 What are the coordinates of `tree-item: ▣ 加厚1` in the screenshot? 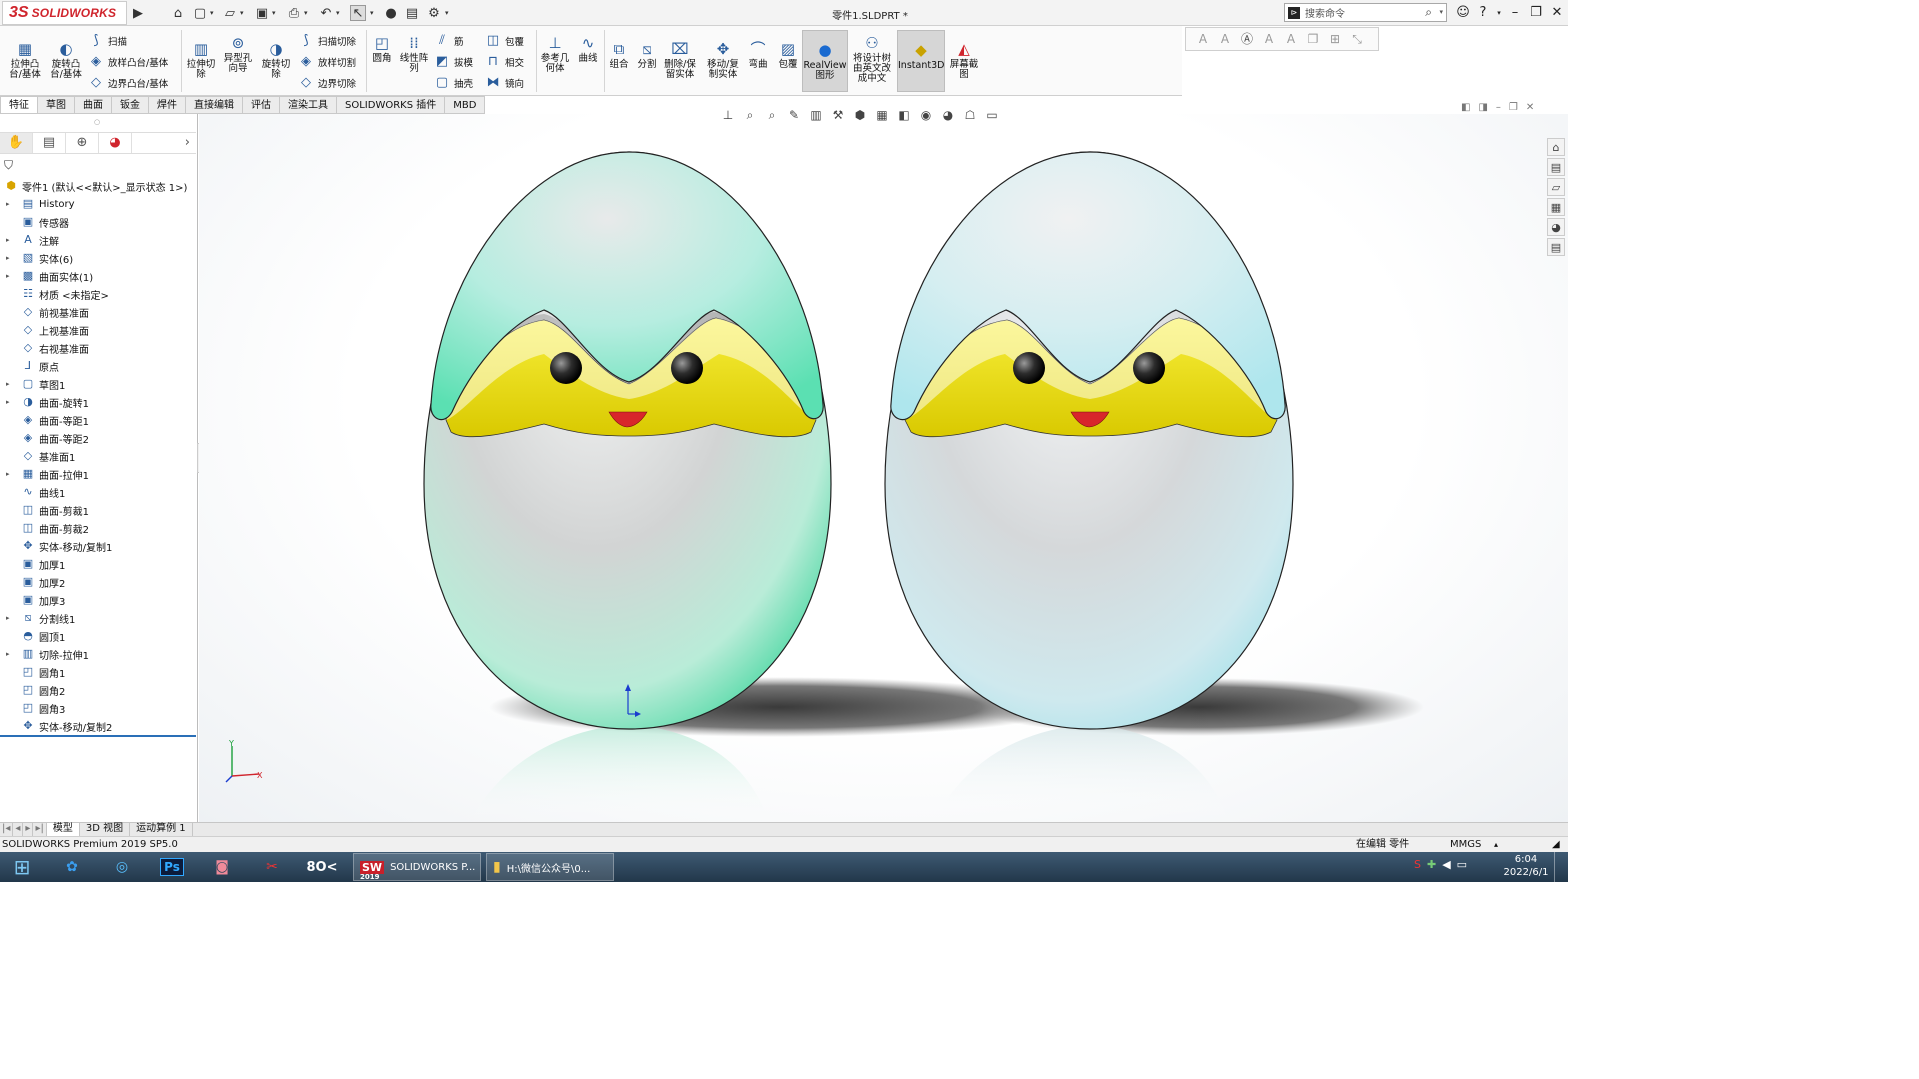 It's located at (33, 564).